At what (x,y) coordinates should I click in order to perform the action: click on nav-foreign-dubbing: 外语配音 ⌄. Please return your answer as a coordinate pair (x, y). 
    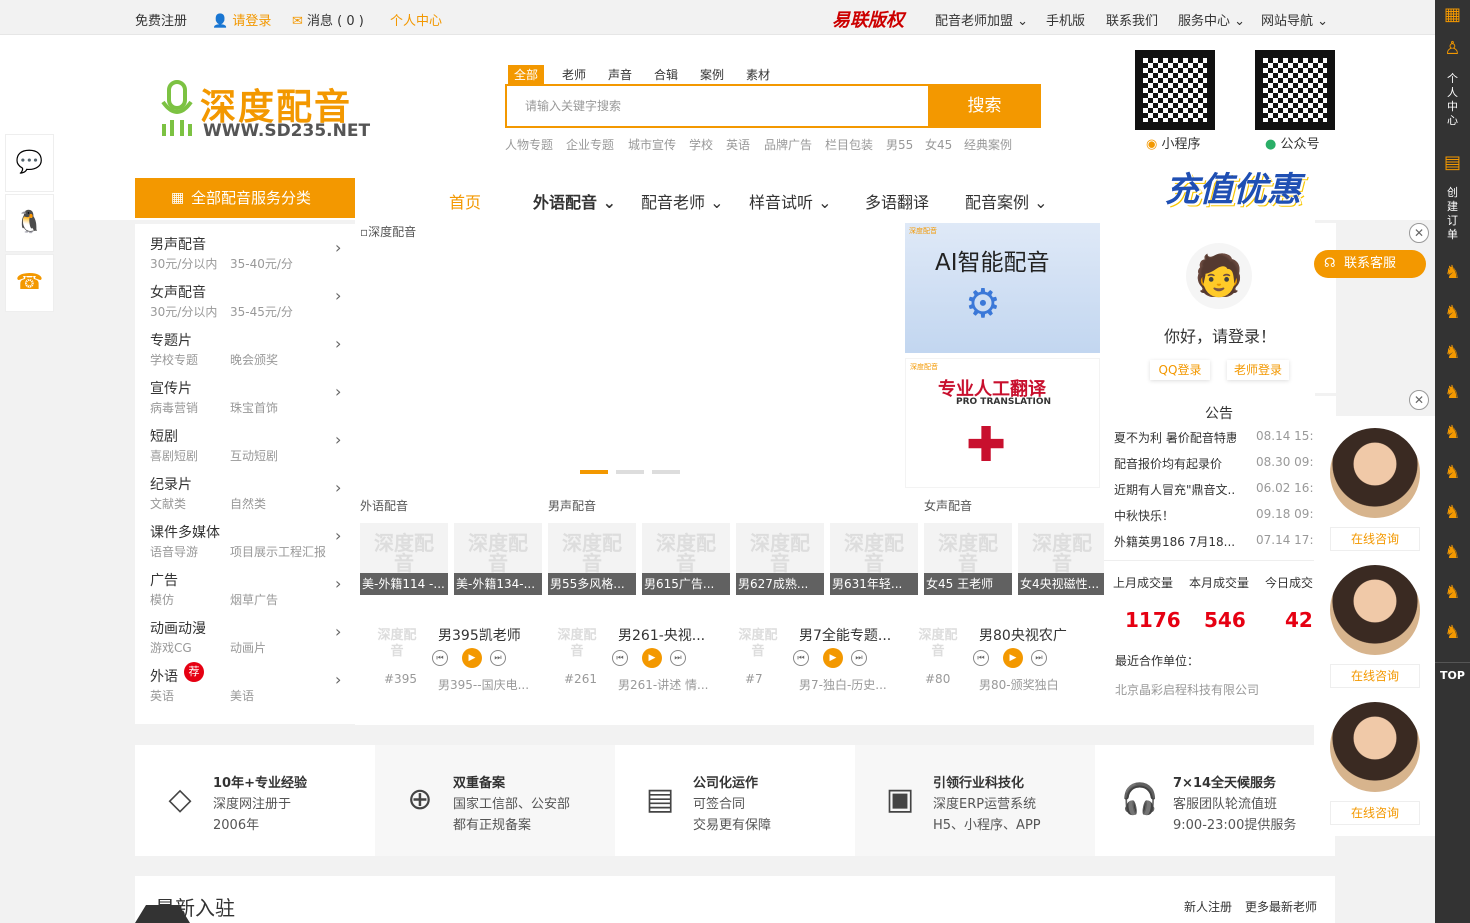
    Looking at the image, I should click on (574, 201).